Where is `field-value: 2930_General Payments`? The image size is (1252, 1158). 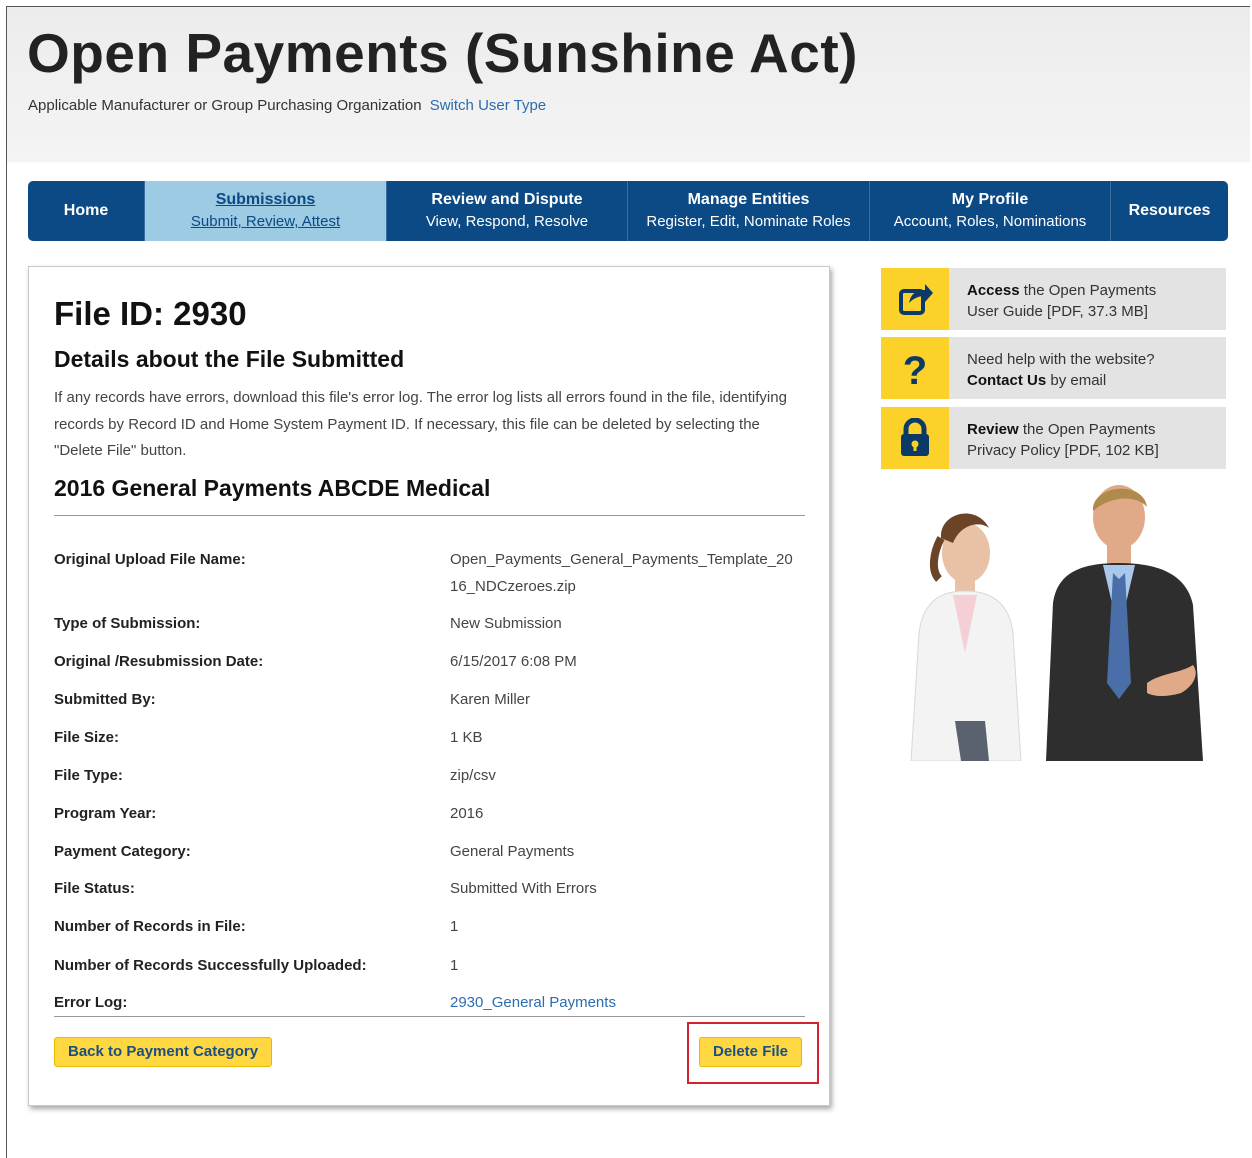 field-value: 2930_General Payments is located at coordinates (625, 1002).